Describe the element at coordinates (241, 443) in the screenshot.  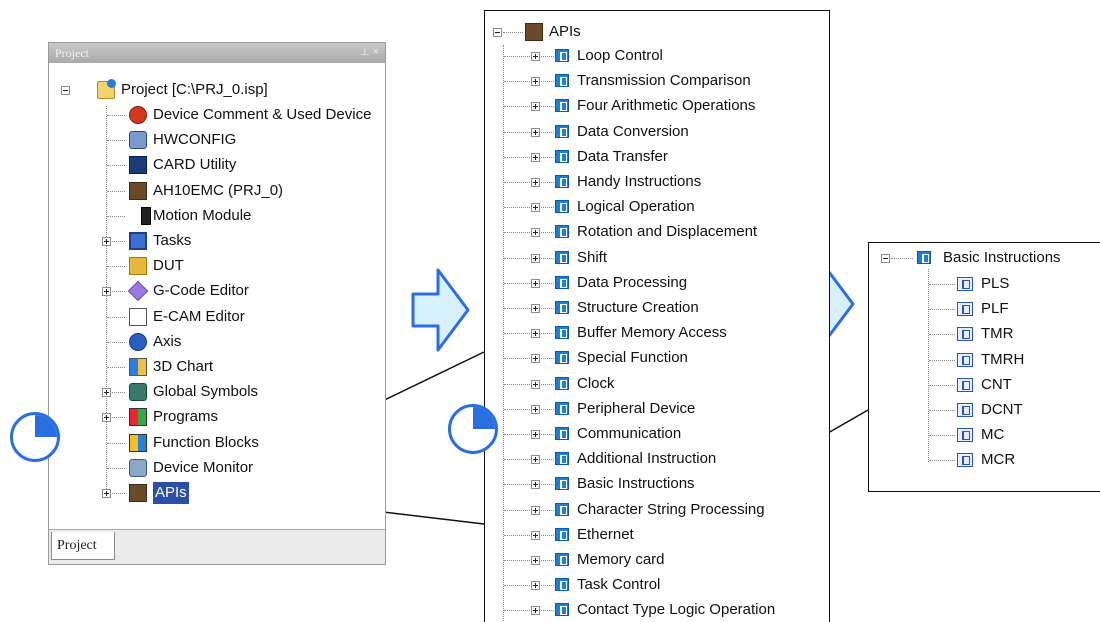
I see `project-tree-item: Function Blocks` at that location.